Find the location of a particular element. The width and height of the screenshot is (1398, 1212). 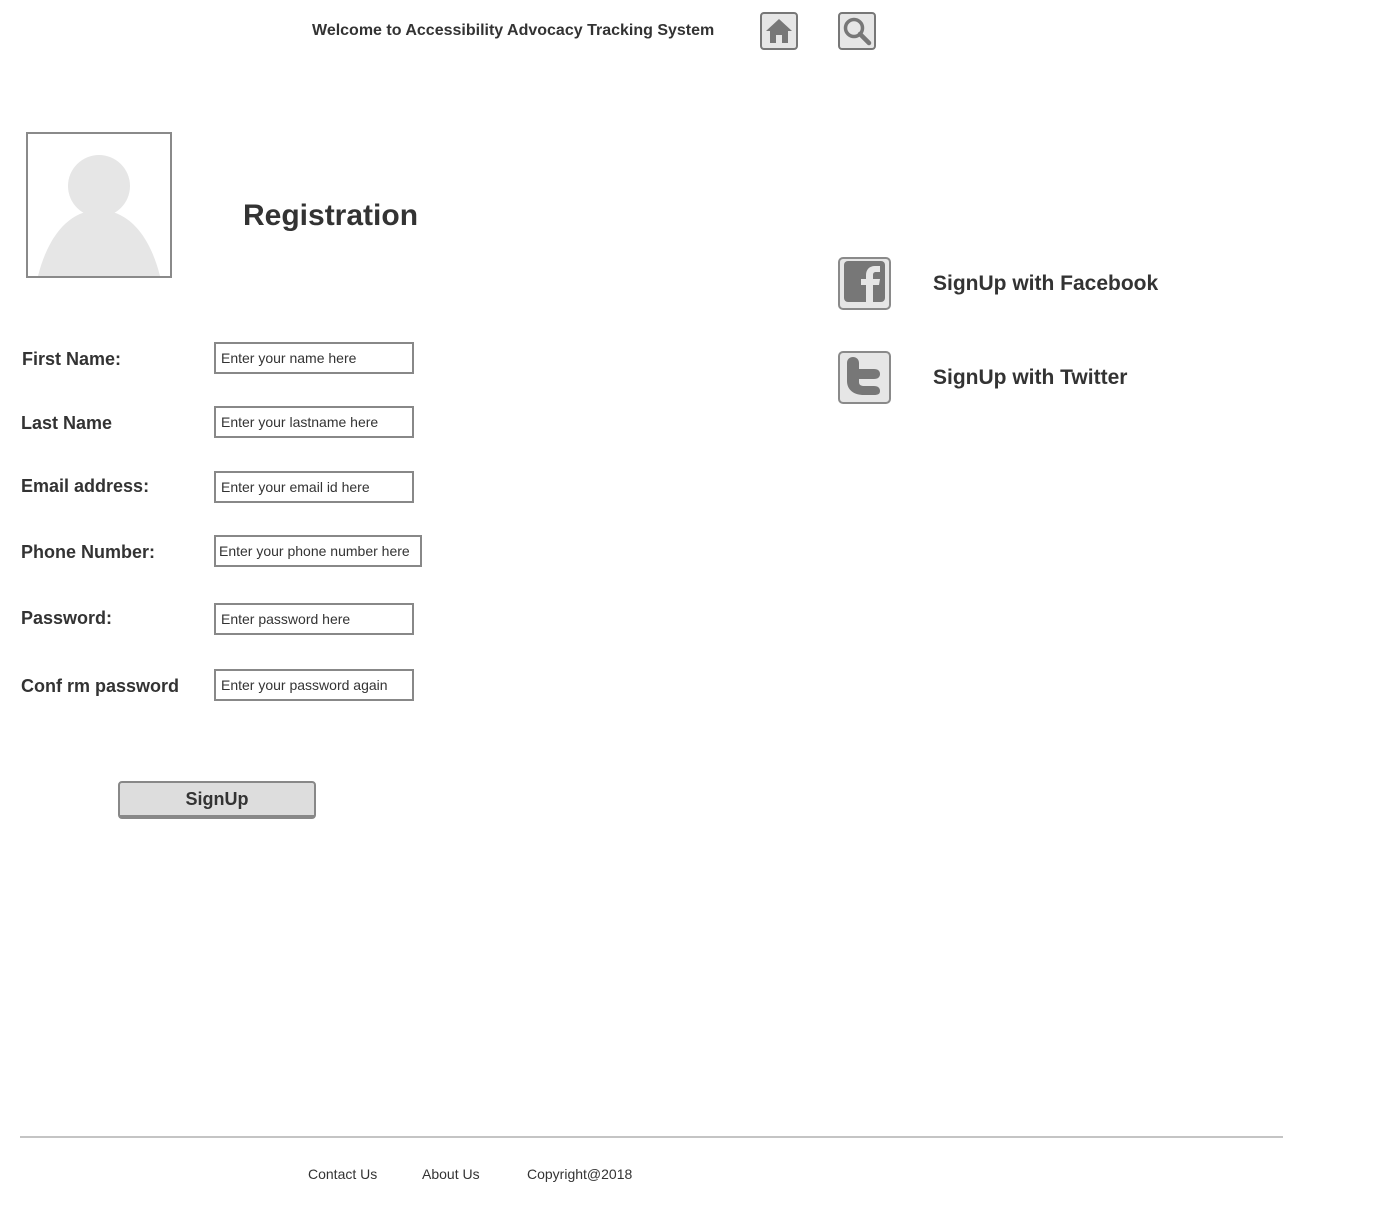

facebook-icon is located at coordinates (864, 283).